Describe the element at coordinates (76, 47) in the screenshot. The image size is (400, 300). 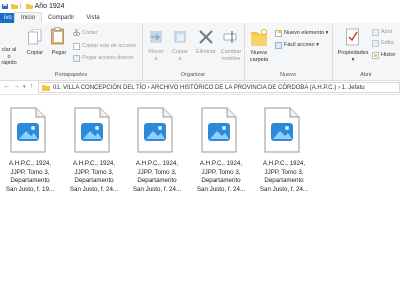
I see `copy-path-icon` at that location.